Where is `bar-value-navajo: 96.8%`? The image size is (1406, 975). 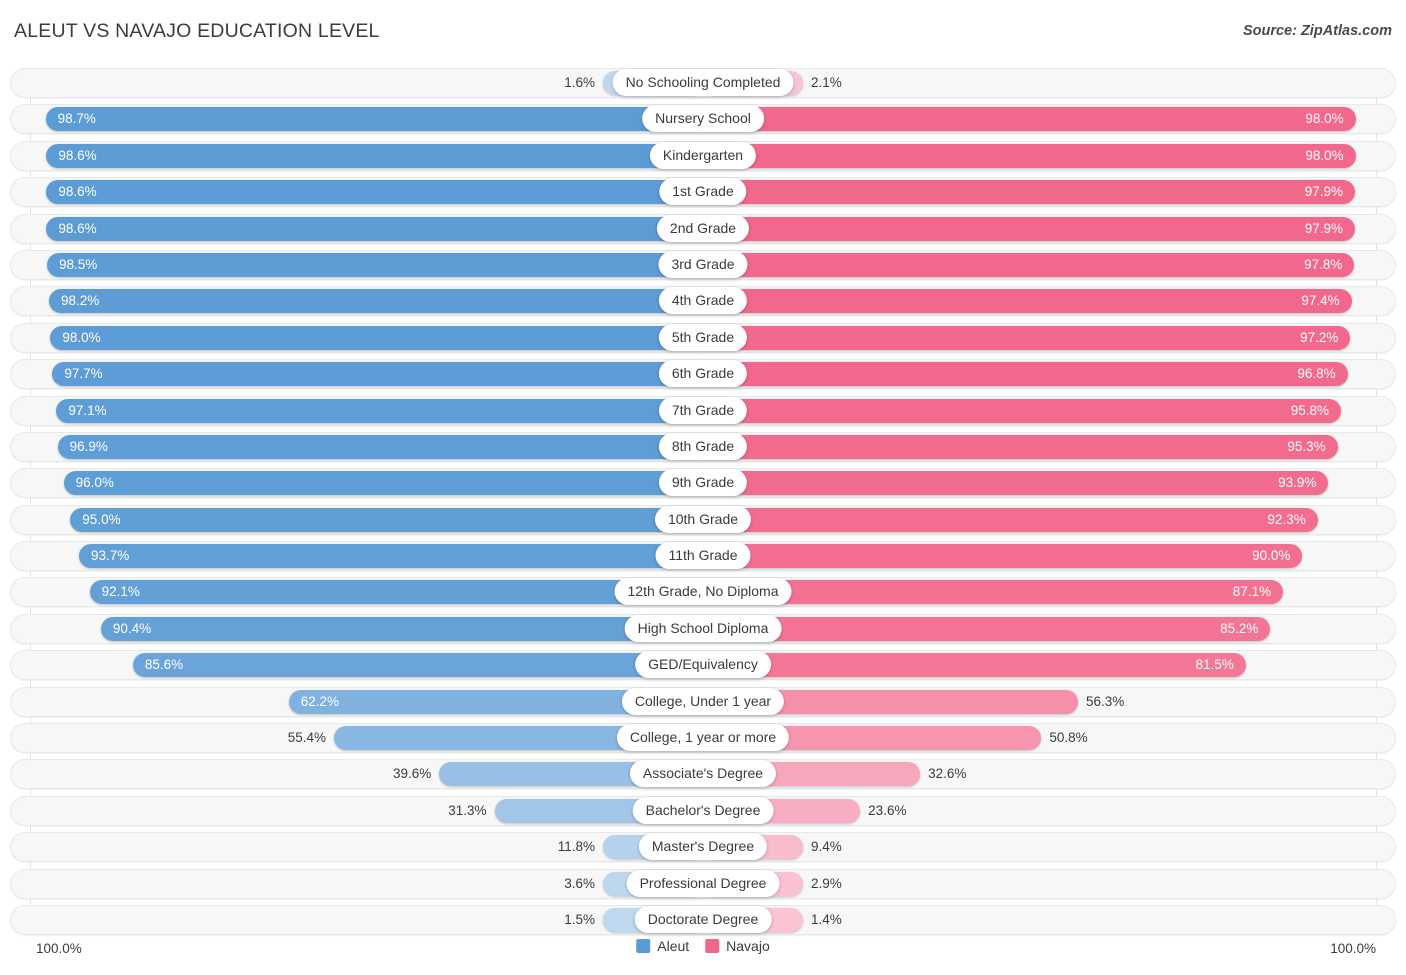
bar-value-navajo: 96.8% is located at coordinates (1316, 374).